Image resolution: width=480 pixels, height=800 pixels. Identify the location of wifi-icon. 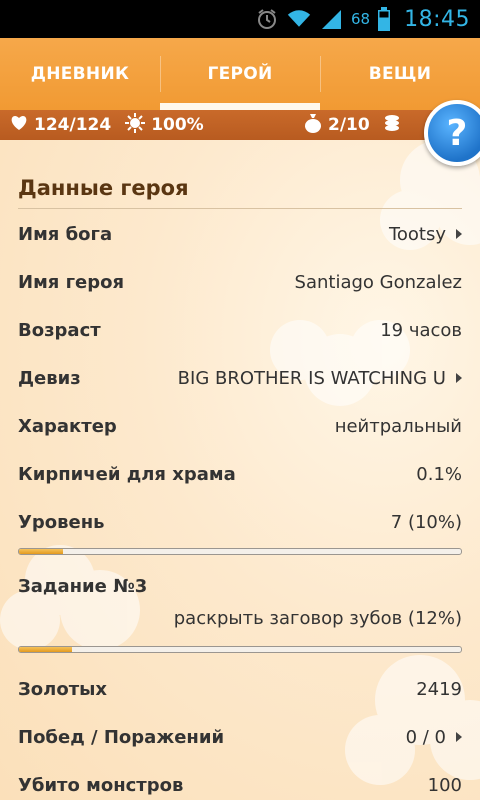
(299, 19).